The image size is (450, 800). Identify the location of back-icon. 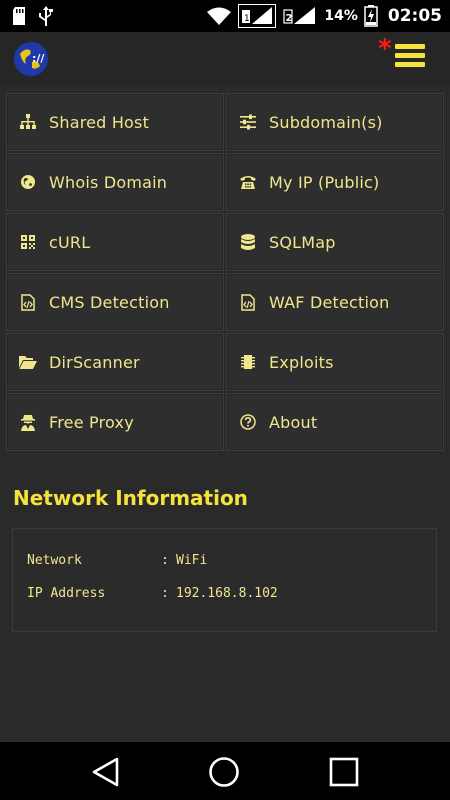
(106, 772).